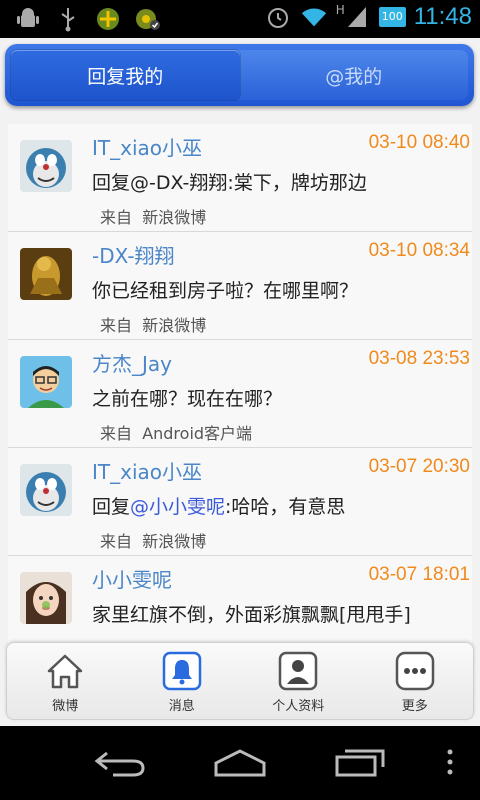 This screenshot has width=480, height=800. Describe the element at coordinates (28, 19) in the screenshot. I see `android-debug-icon` at that location.